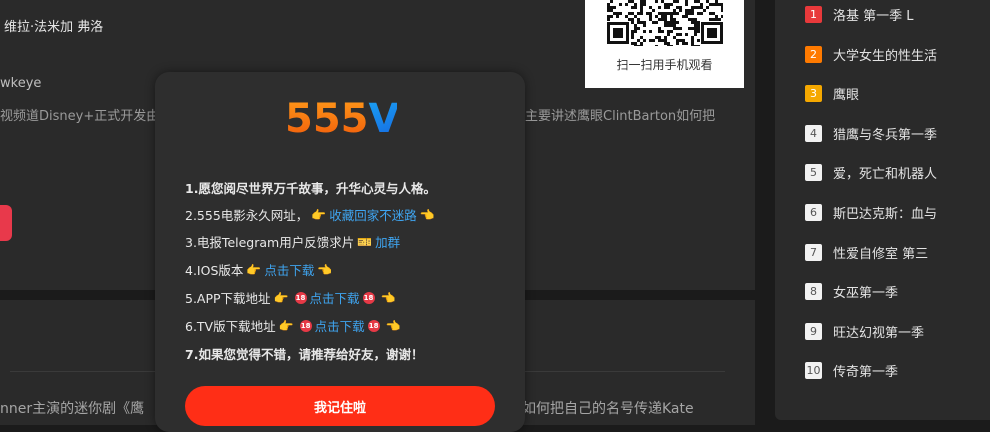  I want to click on ranking-item-title: 爱，死亡和机器人, so click(885, 172).